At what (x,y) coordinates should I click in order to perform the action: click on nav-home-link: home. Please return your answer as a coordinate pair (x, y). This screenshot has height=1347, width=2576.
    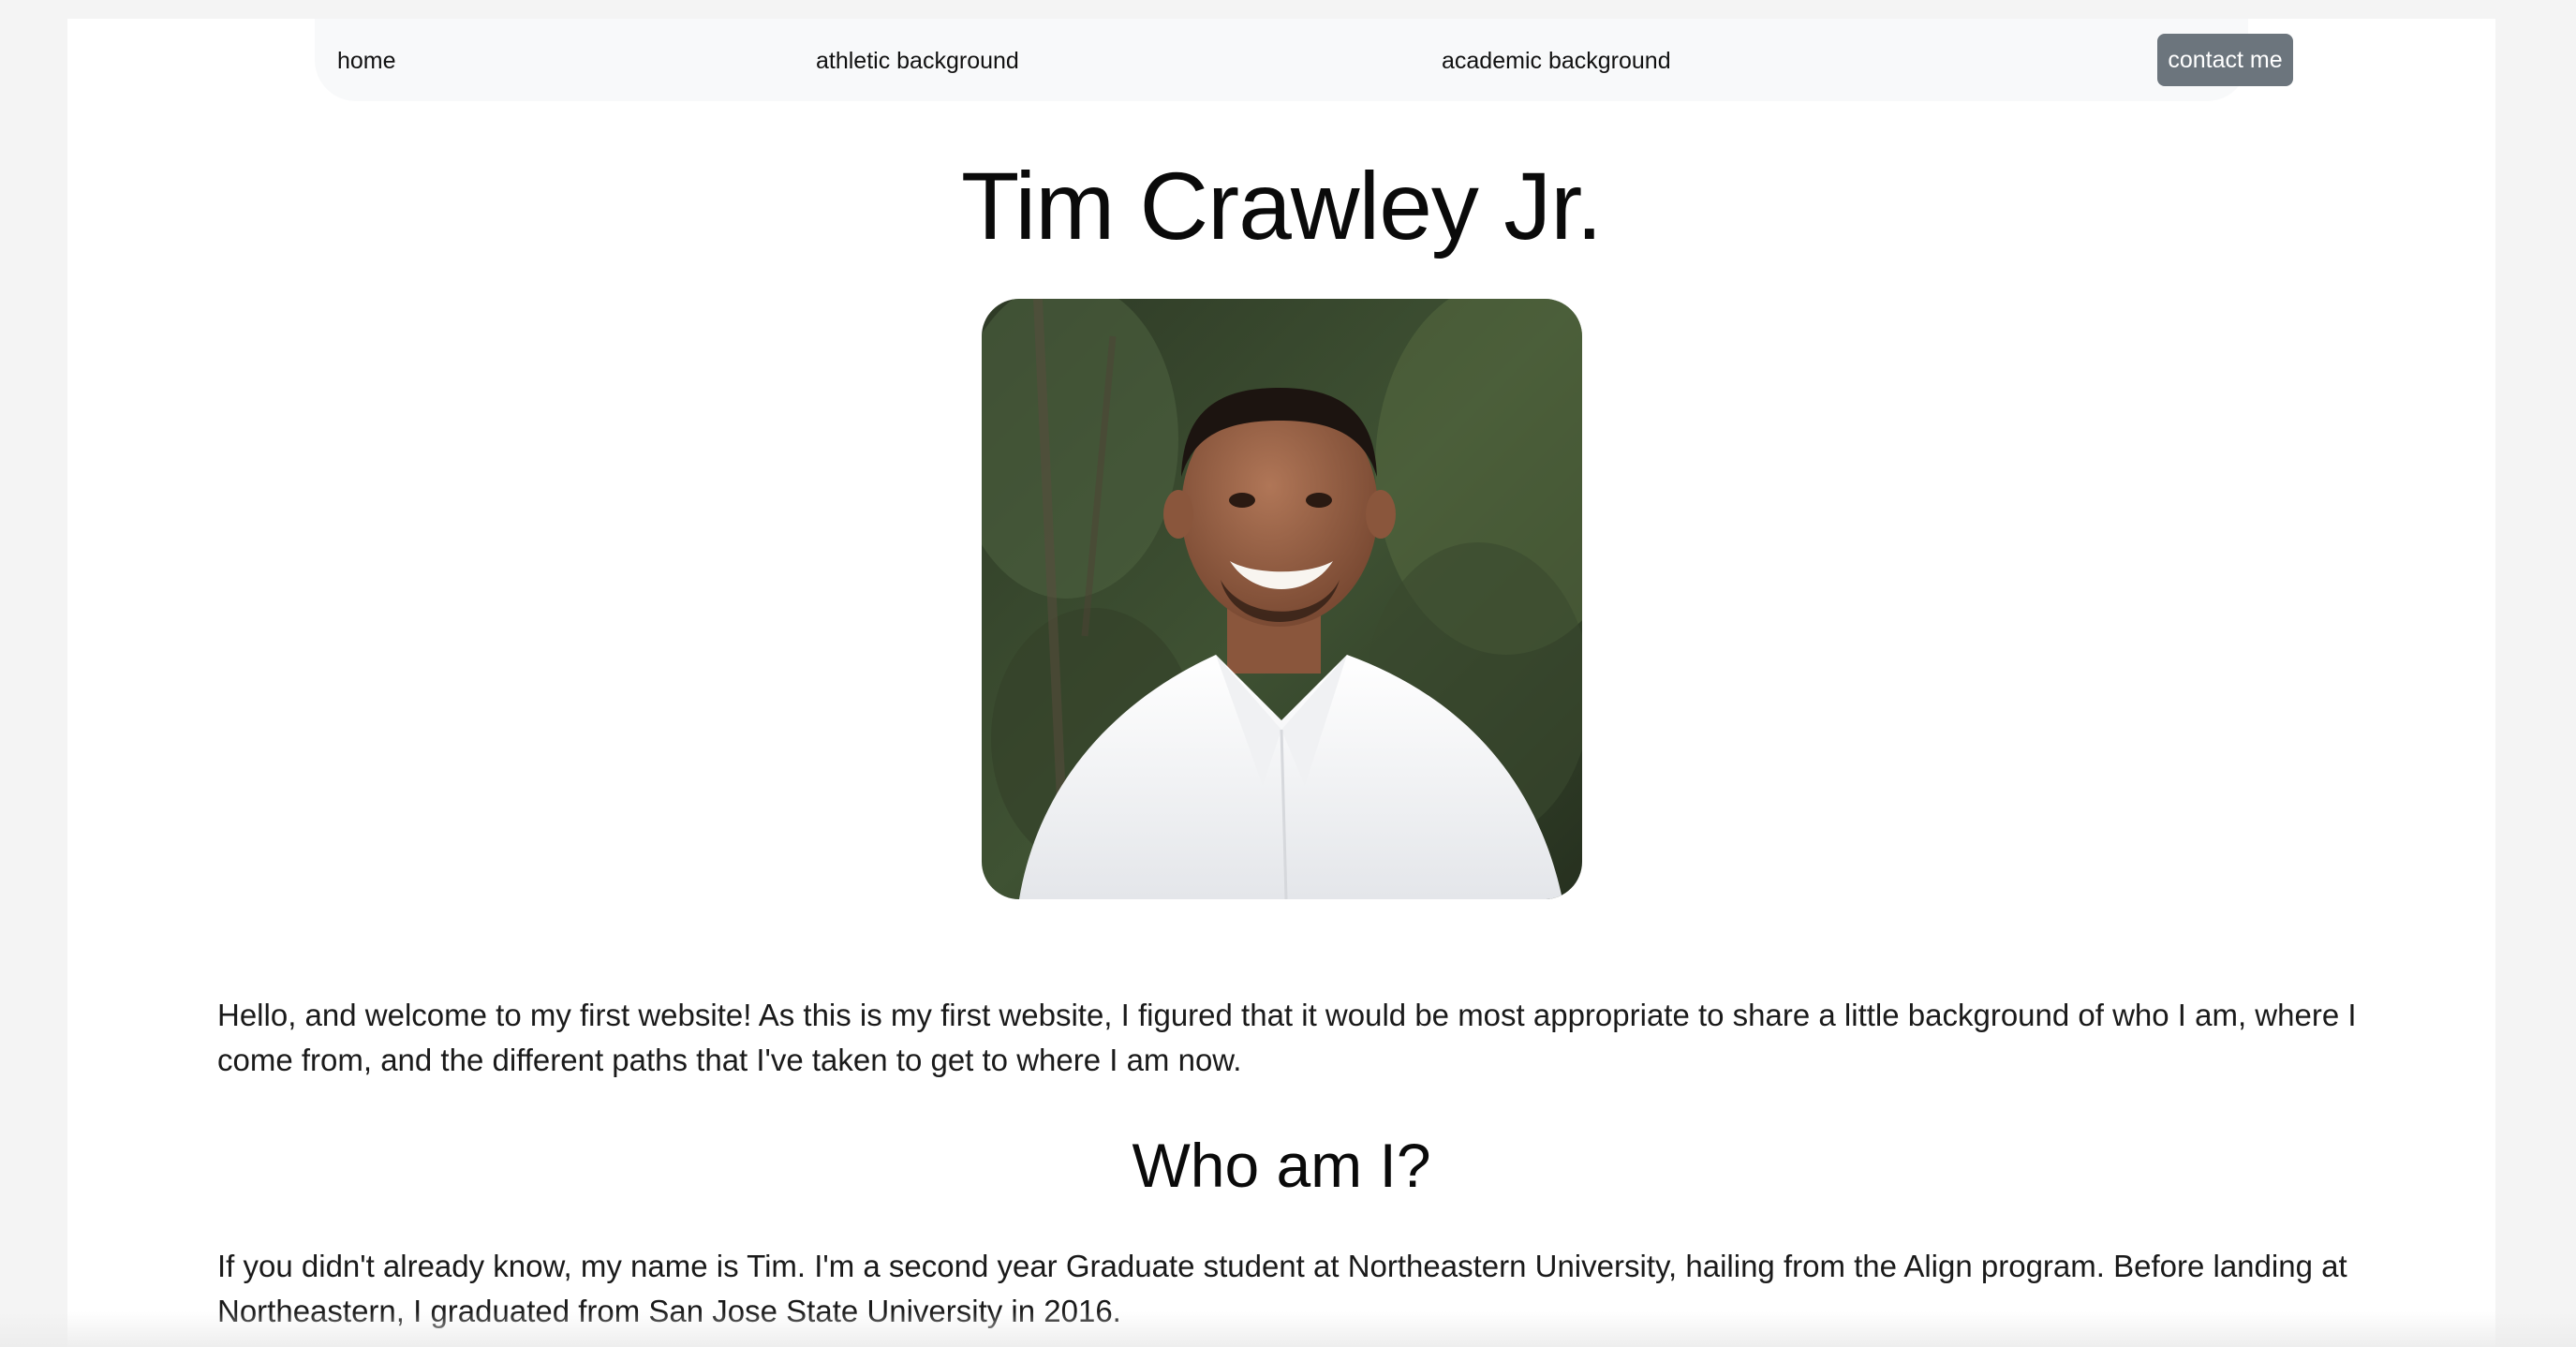
    Looking at the image, I should click on (366, 61).